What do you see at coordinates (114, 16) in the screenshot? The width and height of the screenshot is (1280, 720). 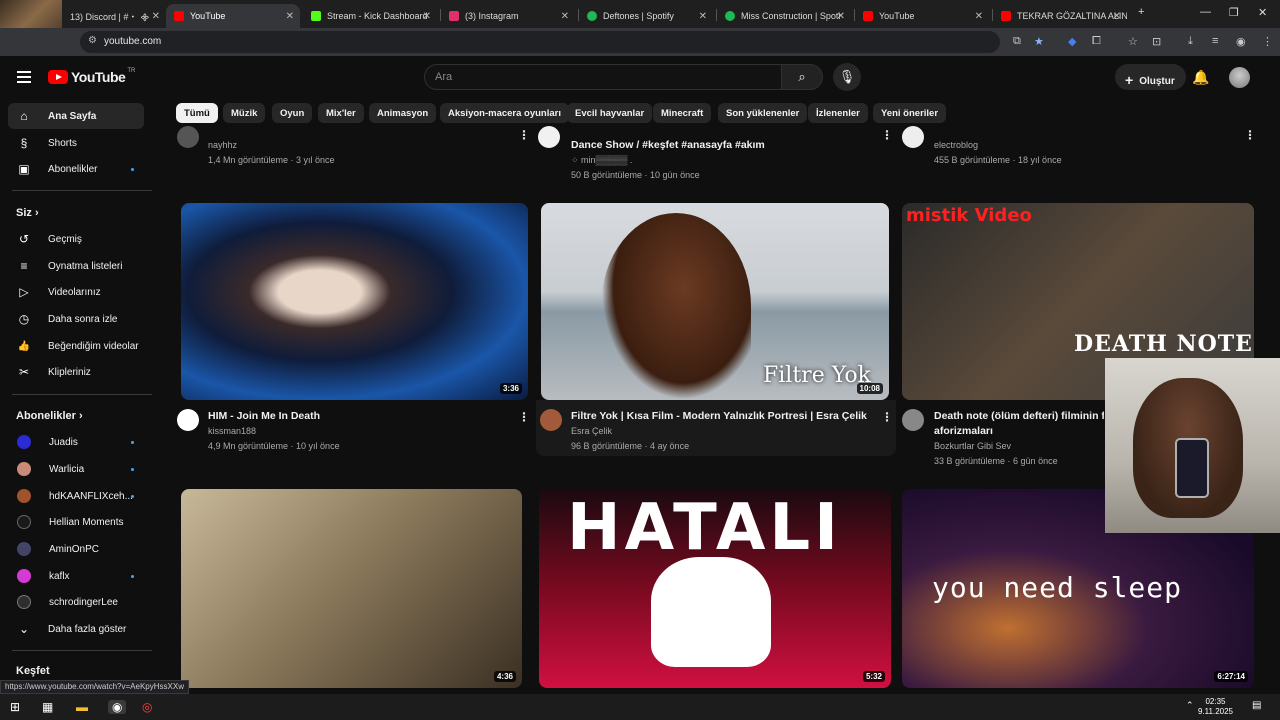 I see `tab-discord: 13) Discord | #・ ᯽ · ✕` at bounding box center [114, 16].